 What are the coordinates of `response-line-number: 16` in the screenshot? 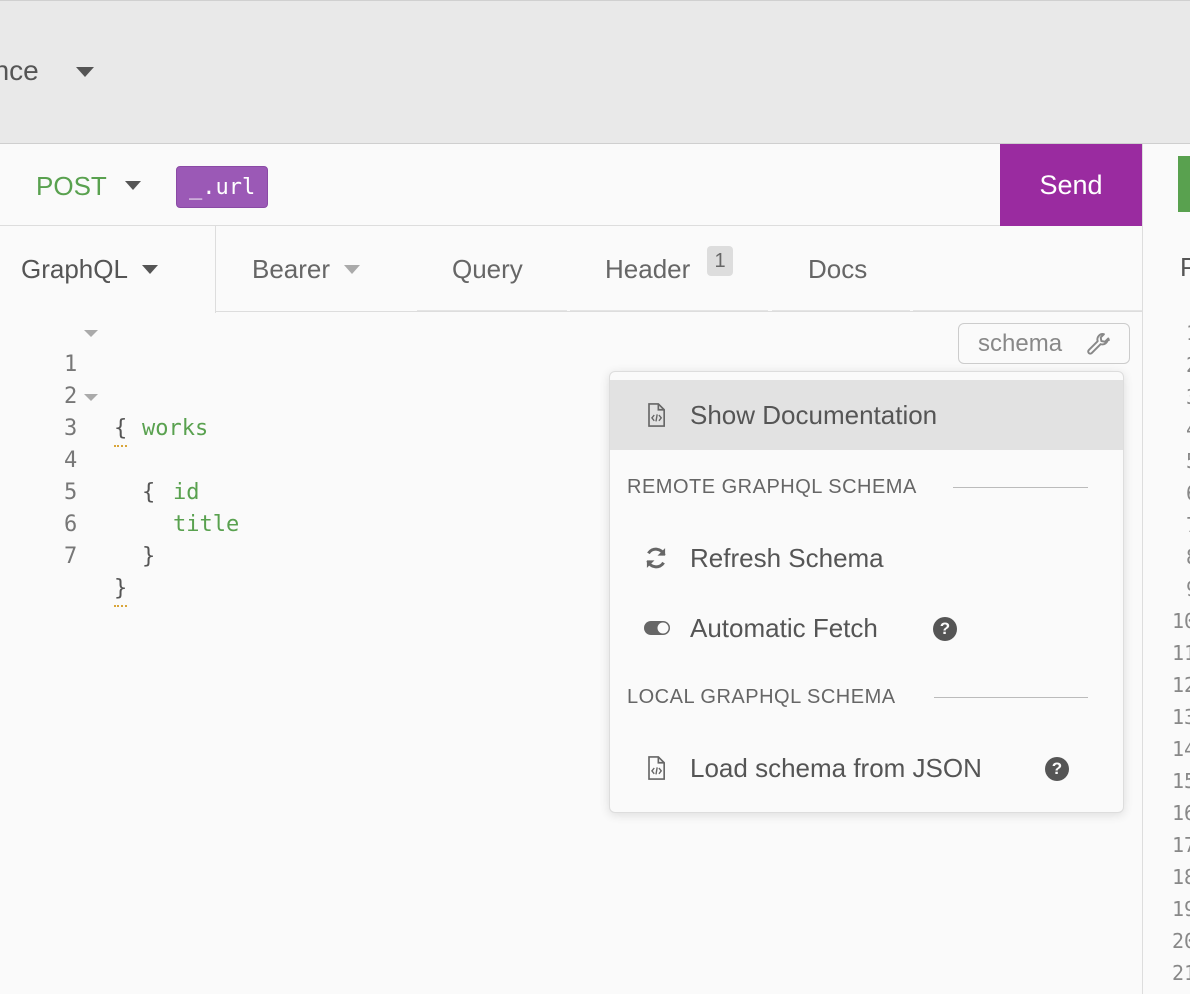 It's located at (1181, 813).